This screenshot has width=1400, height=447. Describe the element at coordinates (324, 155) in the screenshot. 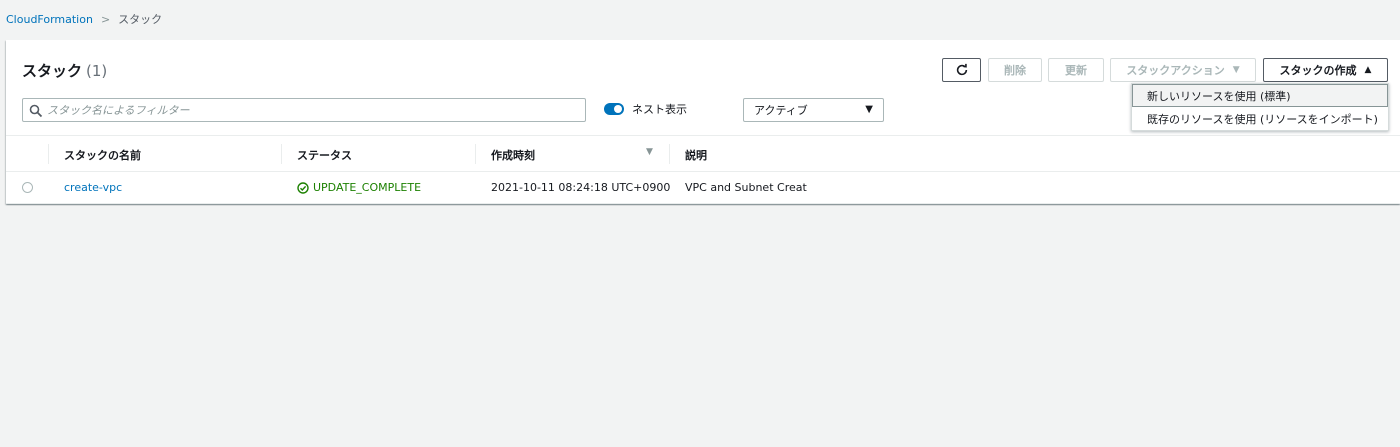

I see `column-header-status: ステータス` at that location.